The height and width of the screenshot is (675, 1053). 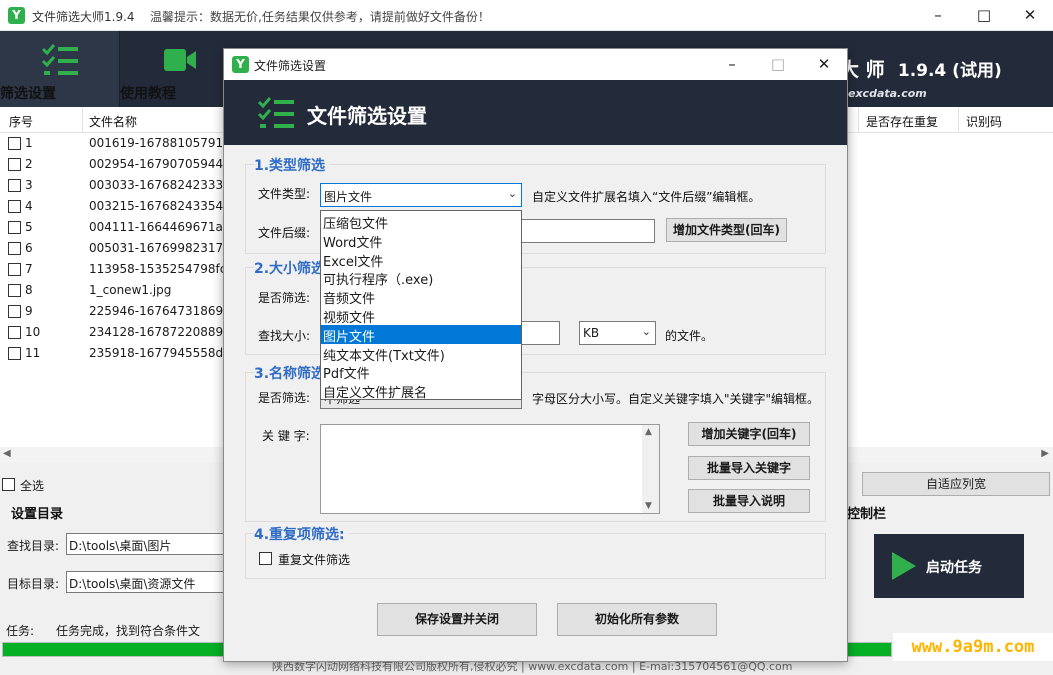 What do you see at coordinates (421, 391) in the screenshot?
I see `dropdown-option: 自定义文件扩展名` at bounding box center [421, 391].